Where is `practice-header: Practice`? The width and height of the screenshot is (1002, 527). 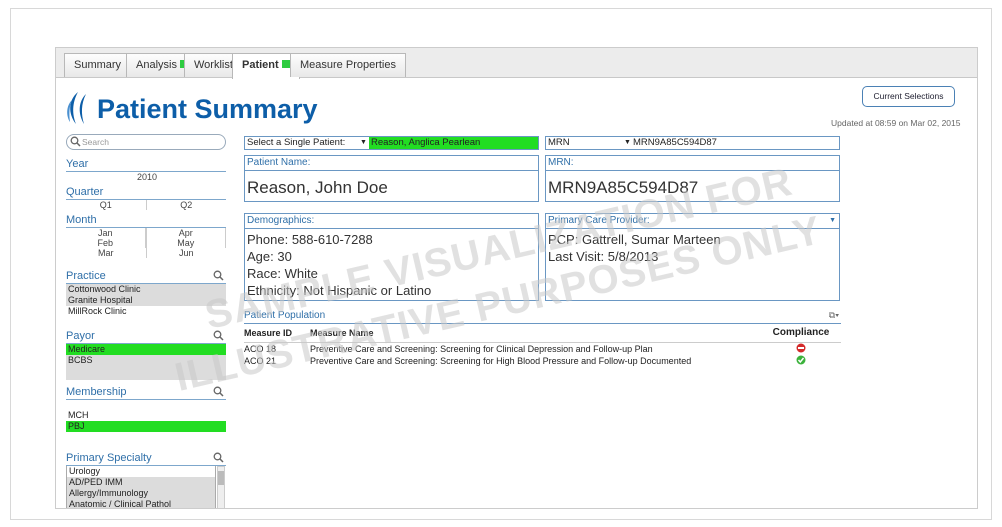 practice-header: Practice is located at coordinates (146, 277).